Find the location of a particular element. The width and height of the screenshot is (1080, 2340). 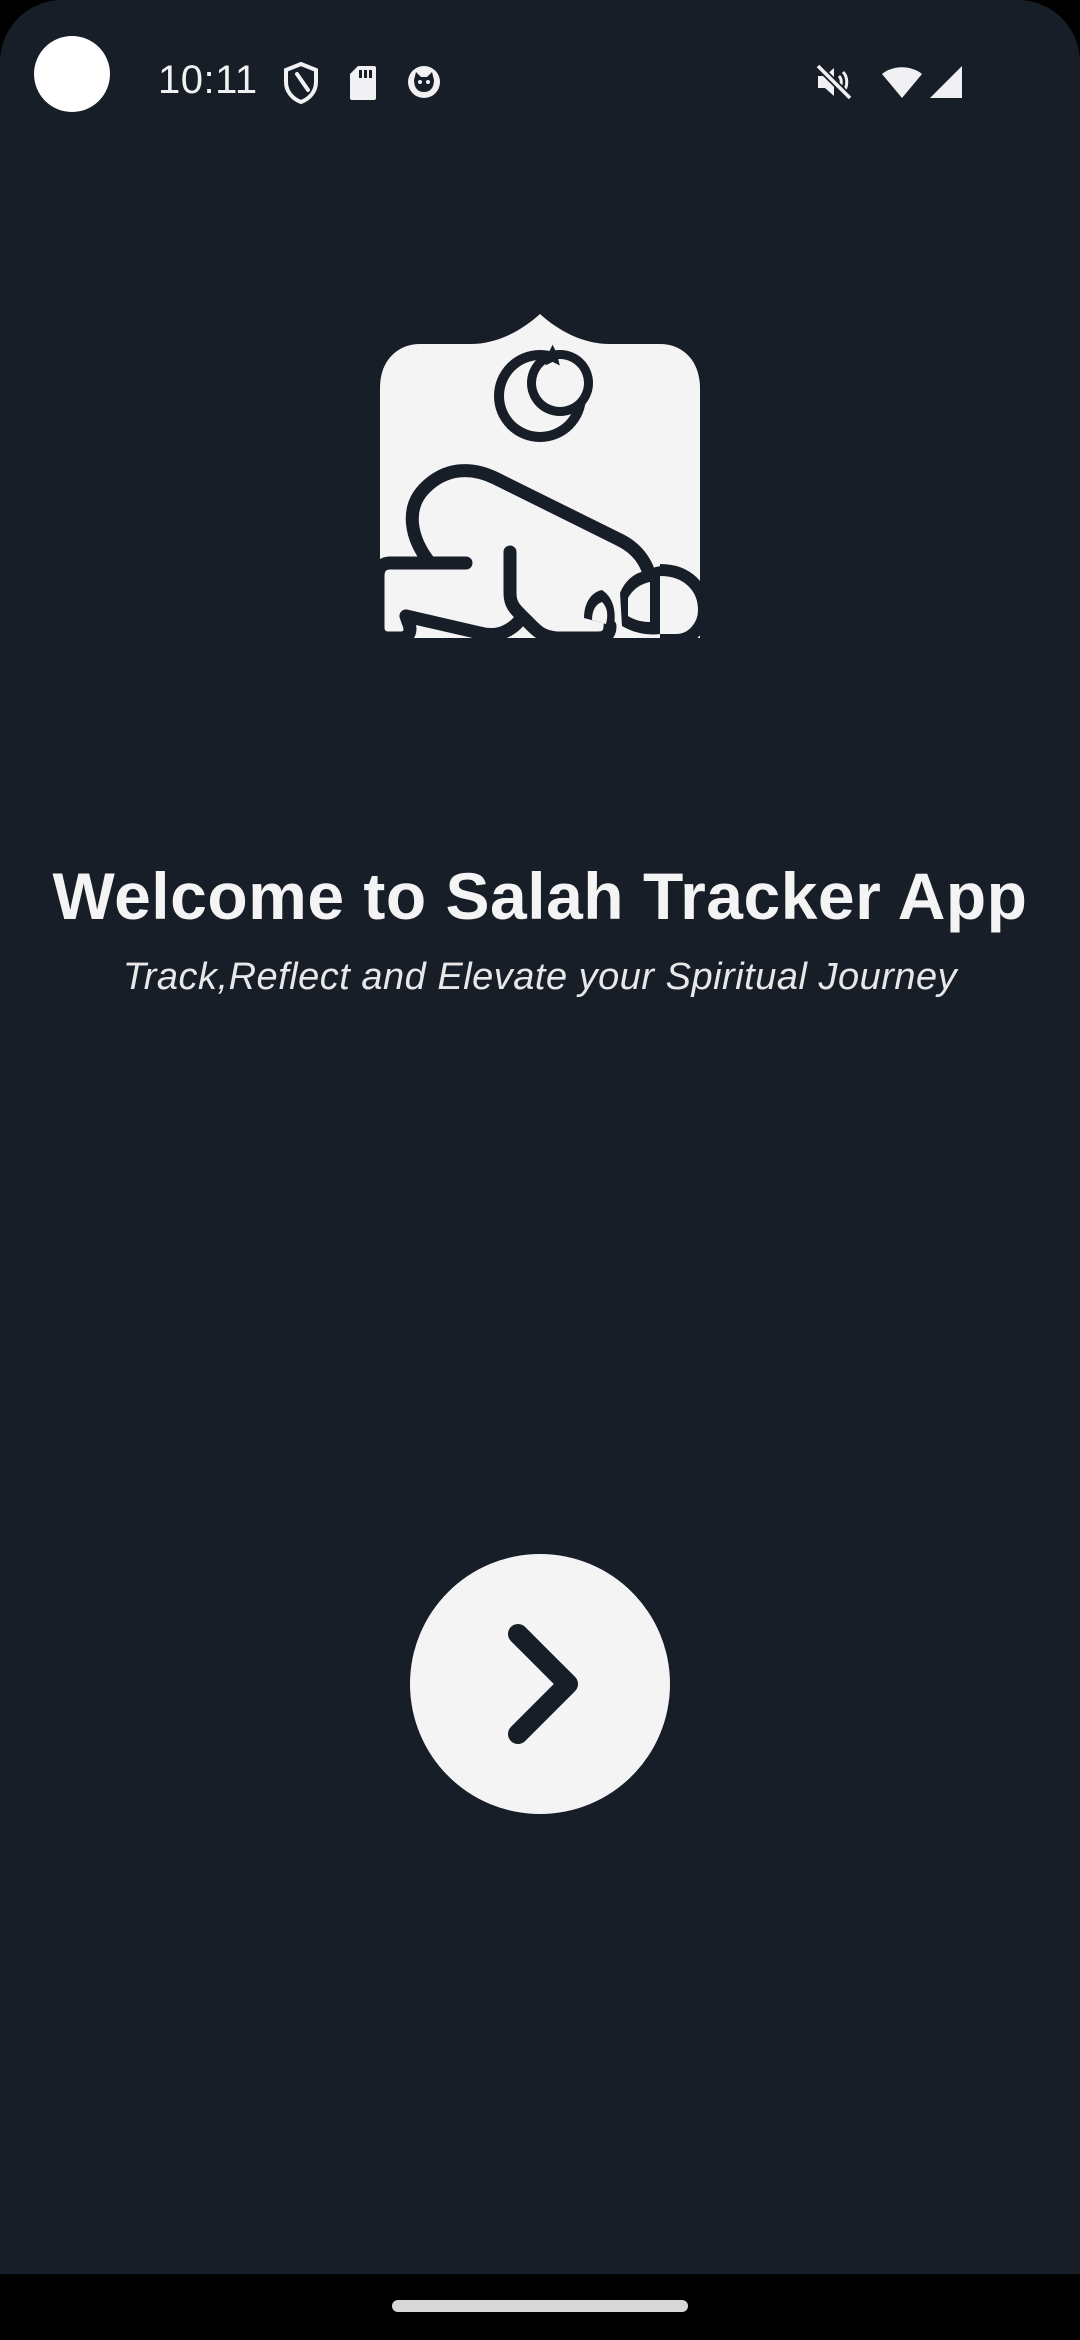

next-button is located at coordinates (540, 1684).